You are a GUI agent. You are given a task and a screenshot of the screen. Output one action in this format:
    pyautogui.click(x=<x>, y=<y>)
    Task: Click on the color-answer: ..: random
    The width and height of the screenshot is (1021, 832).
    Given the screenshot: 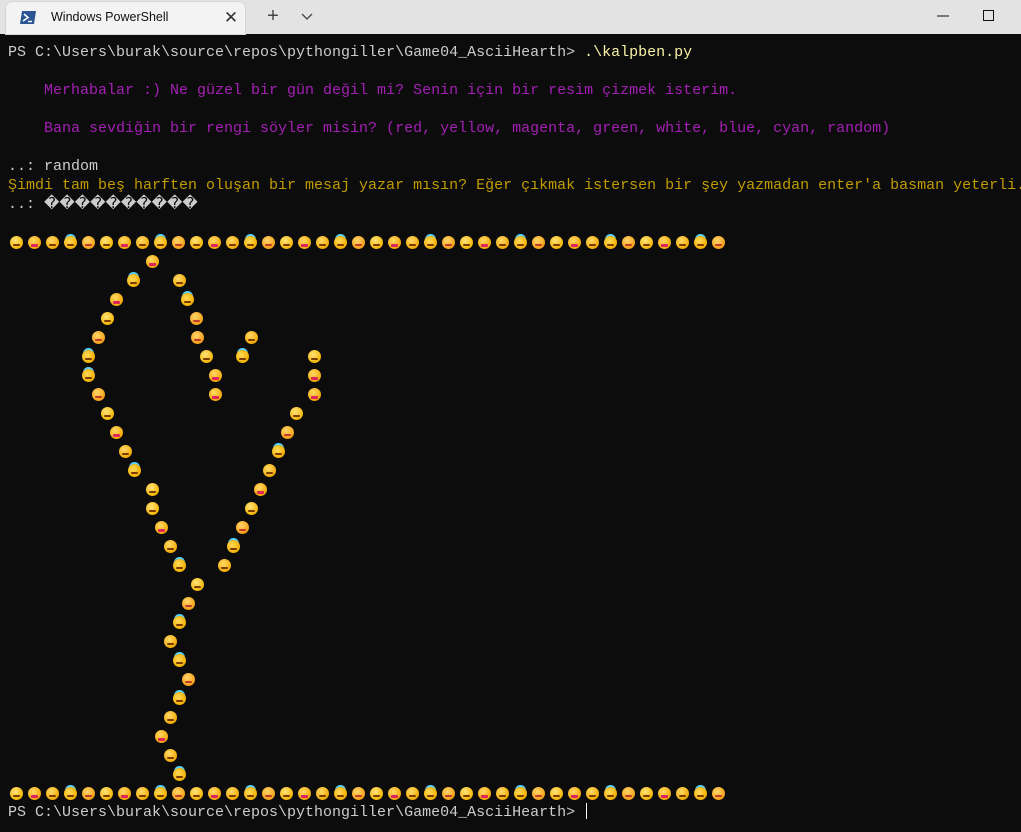 What is the action you would take?
    pyautogui.click(x=53, y=166)
    